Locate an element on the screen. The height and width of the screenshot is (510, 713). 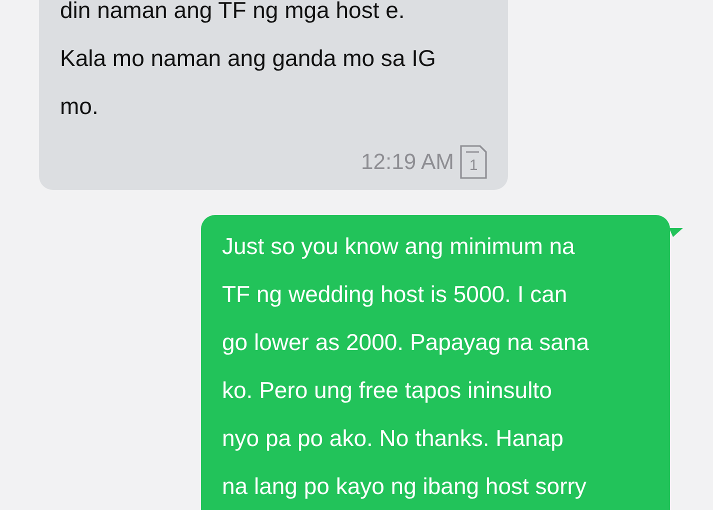
message-text: din naman ang TF ng mga host e. Kala mo naman ang ganda mo sa IG mo. is located at coordinates (248, 60).